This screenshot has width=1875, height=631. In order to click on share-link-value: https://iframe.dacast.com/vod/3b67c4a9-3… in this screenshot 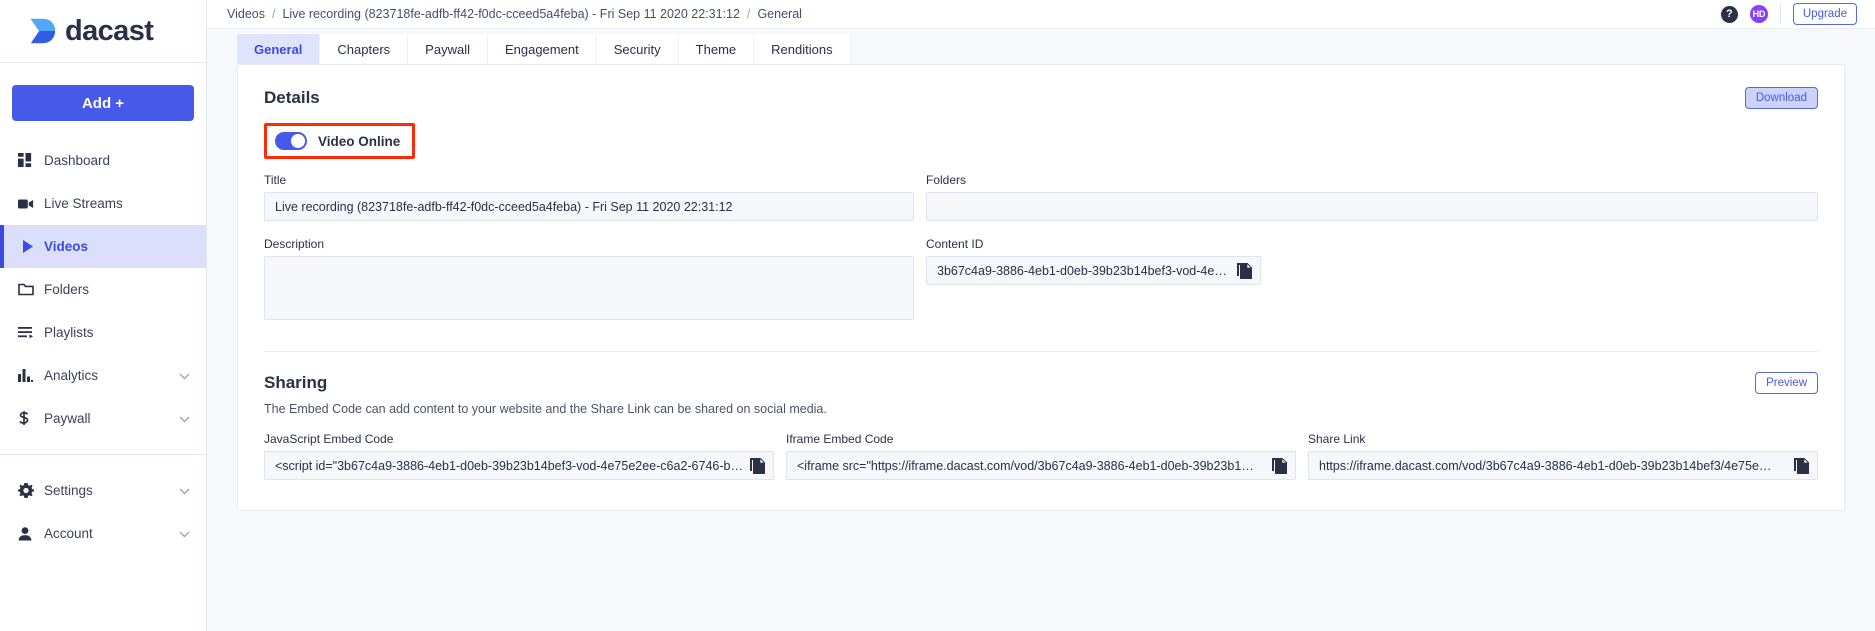, I will do `click(1545, 465)`.